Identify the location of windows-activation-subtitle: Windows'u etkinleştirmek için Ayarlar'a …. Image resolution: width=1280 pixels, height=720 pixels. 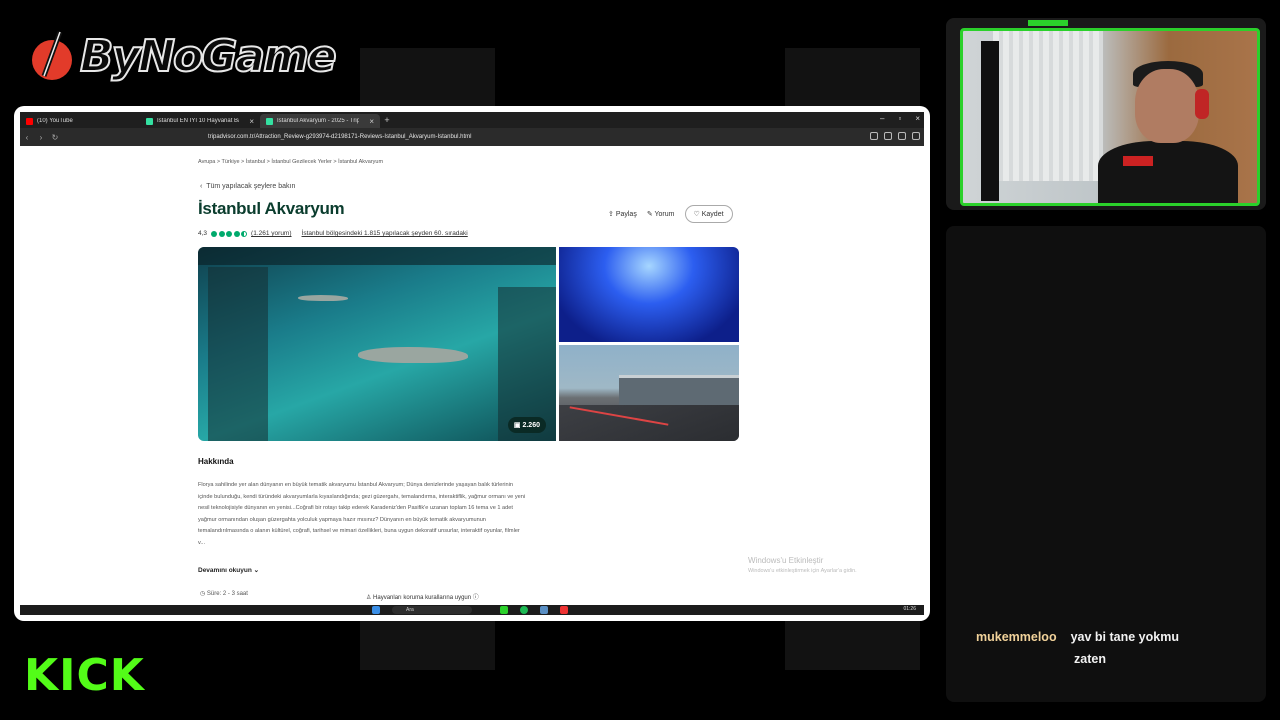
(802, 571).